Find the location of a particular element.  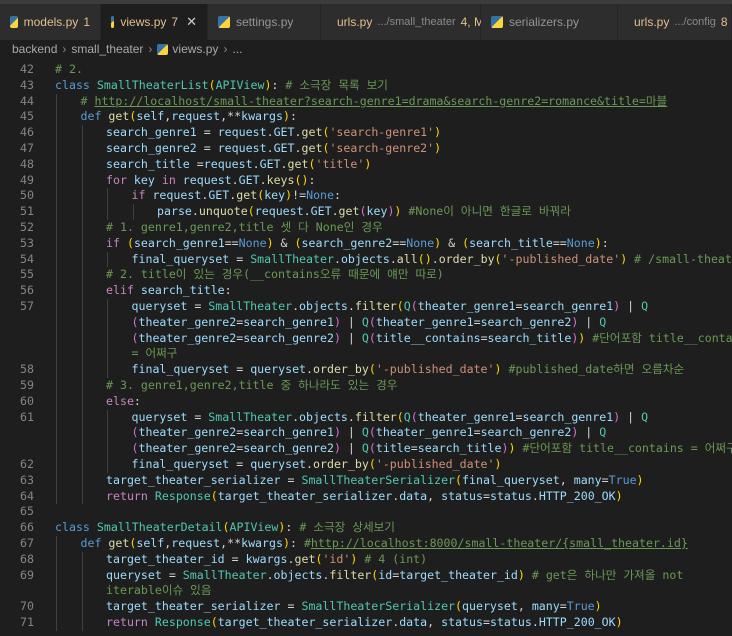

code-token: SmallTheaterSerializer is located at coordinates (378, 606).